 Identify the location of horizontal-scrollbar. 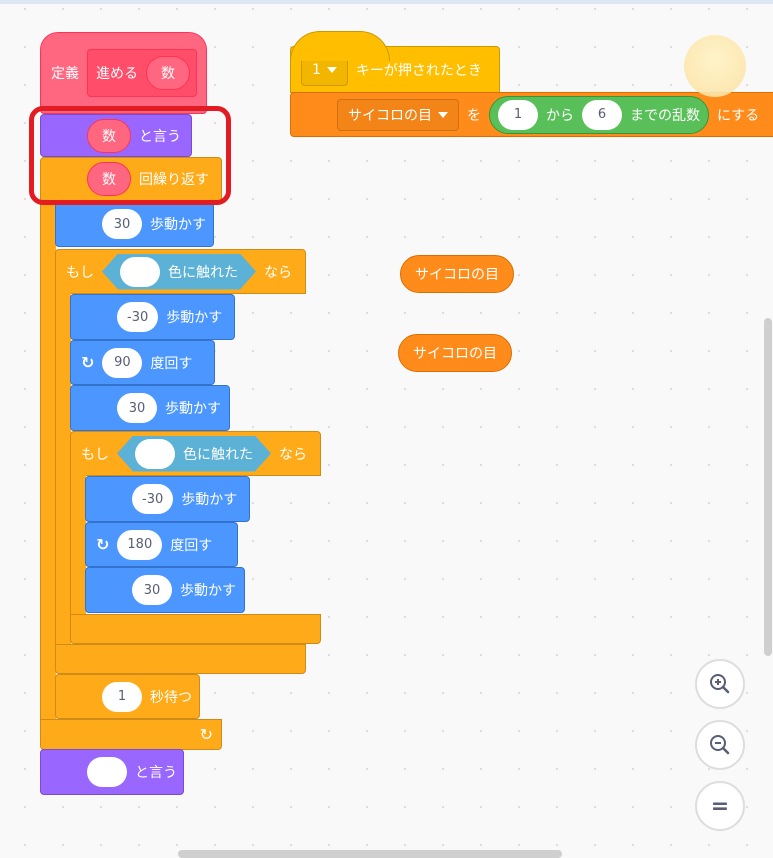
(370, 854).